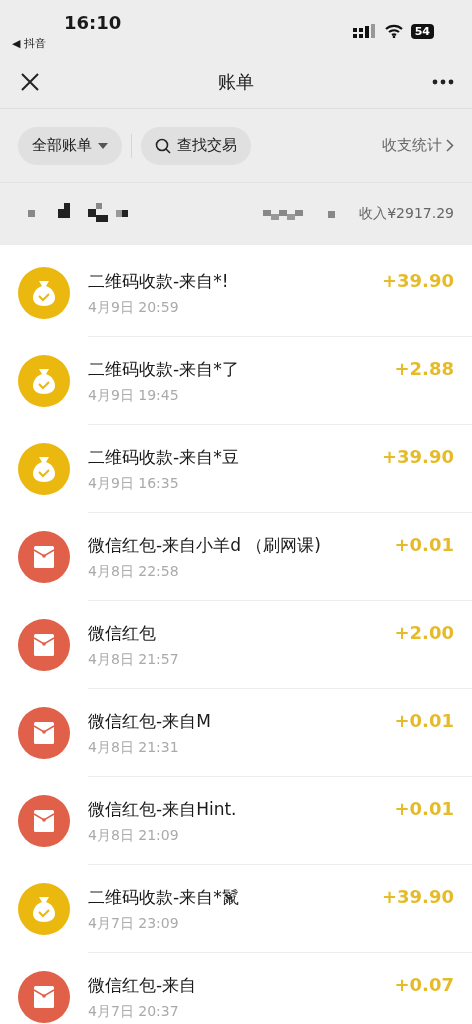  I want to click on transaction-time: 4月9日 20:59, so click(134, 307).